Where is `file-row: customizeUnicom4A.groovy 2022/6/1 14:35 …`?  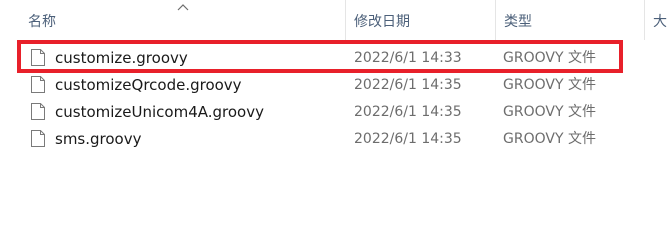 file-row: customizeUnicom4A.groovy 2022/6/1 14:35 … is located at coordinates (340, 110).